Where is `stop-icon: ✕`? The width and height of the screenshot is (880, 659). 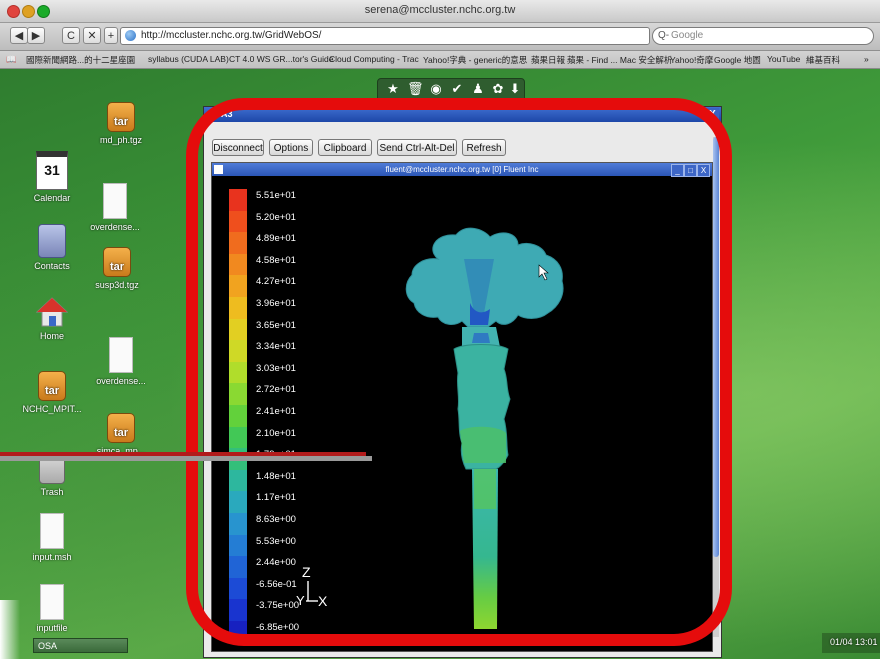
stop-icon: ✕ is located at coordinates (92, 36).